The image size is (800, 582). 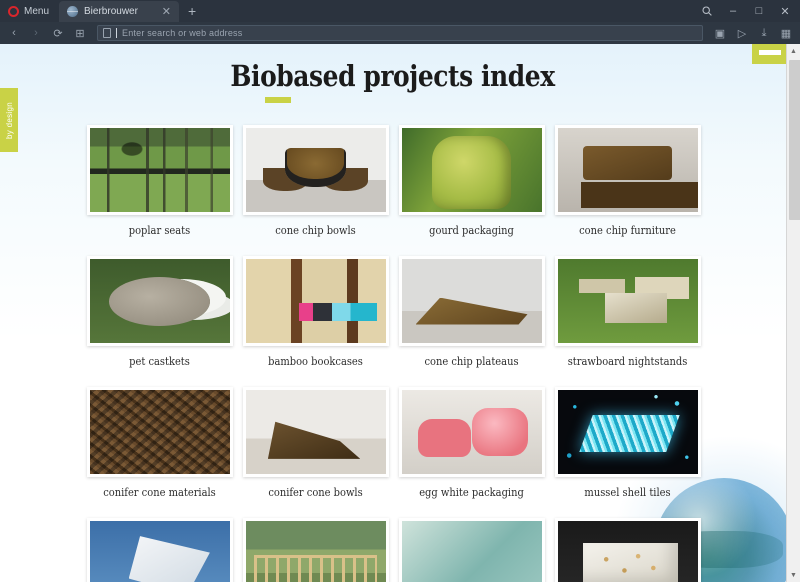 I want to click on flow-icon: ▷, so click(x=742, y=33).